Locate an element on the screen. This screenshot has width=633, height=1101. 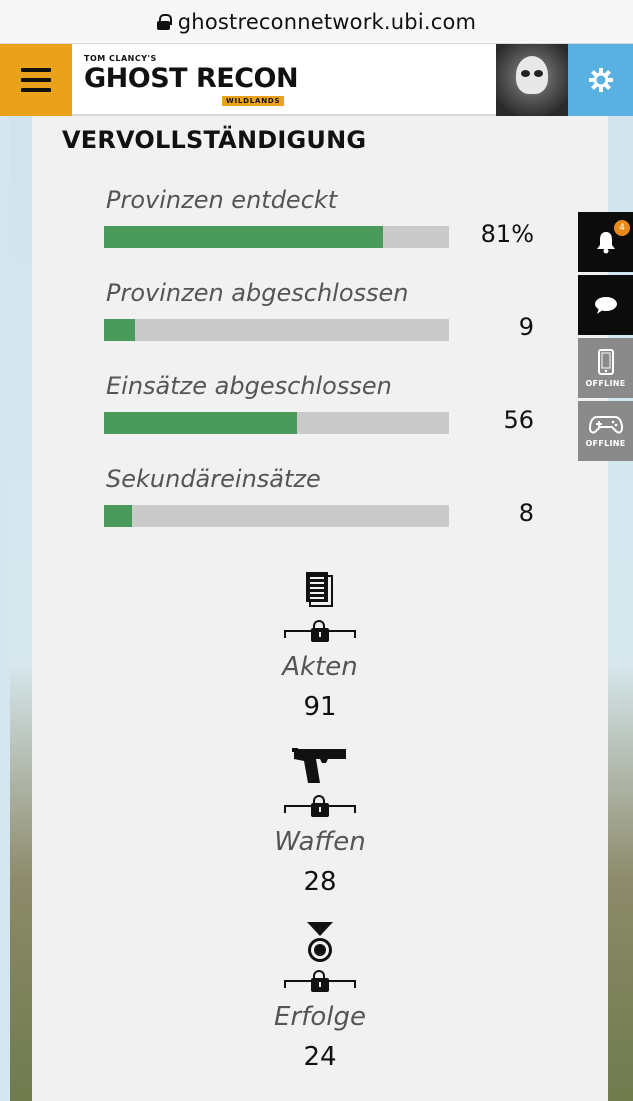
collectible-count: 91 is located at coordinates (320, 707).